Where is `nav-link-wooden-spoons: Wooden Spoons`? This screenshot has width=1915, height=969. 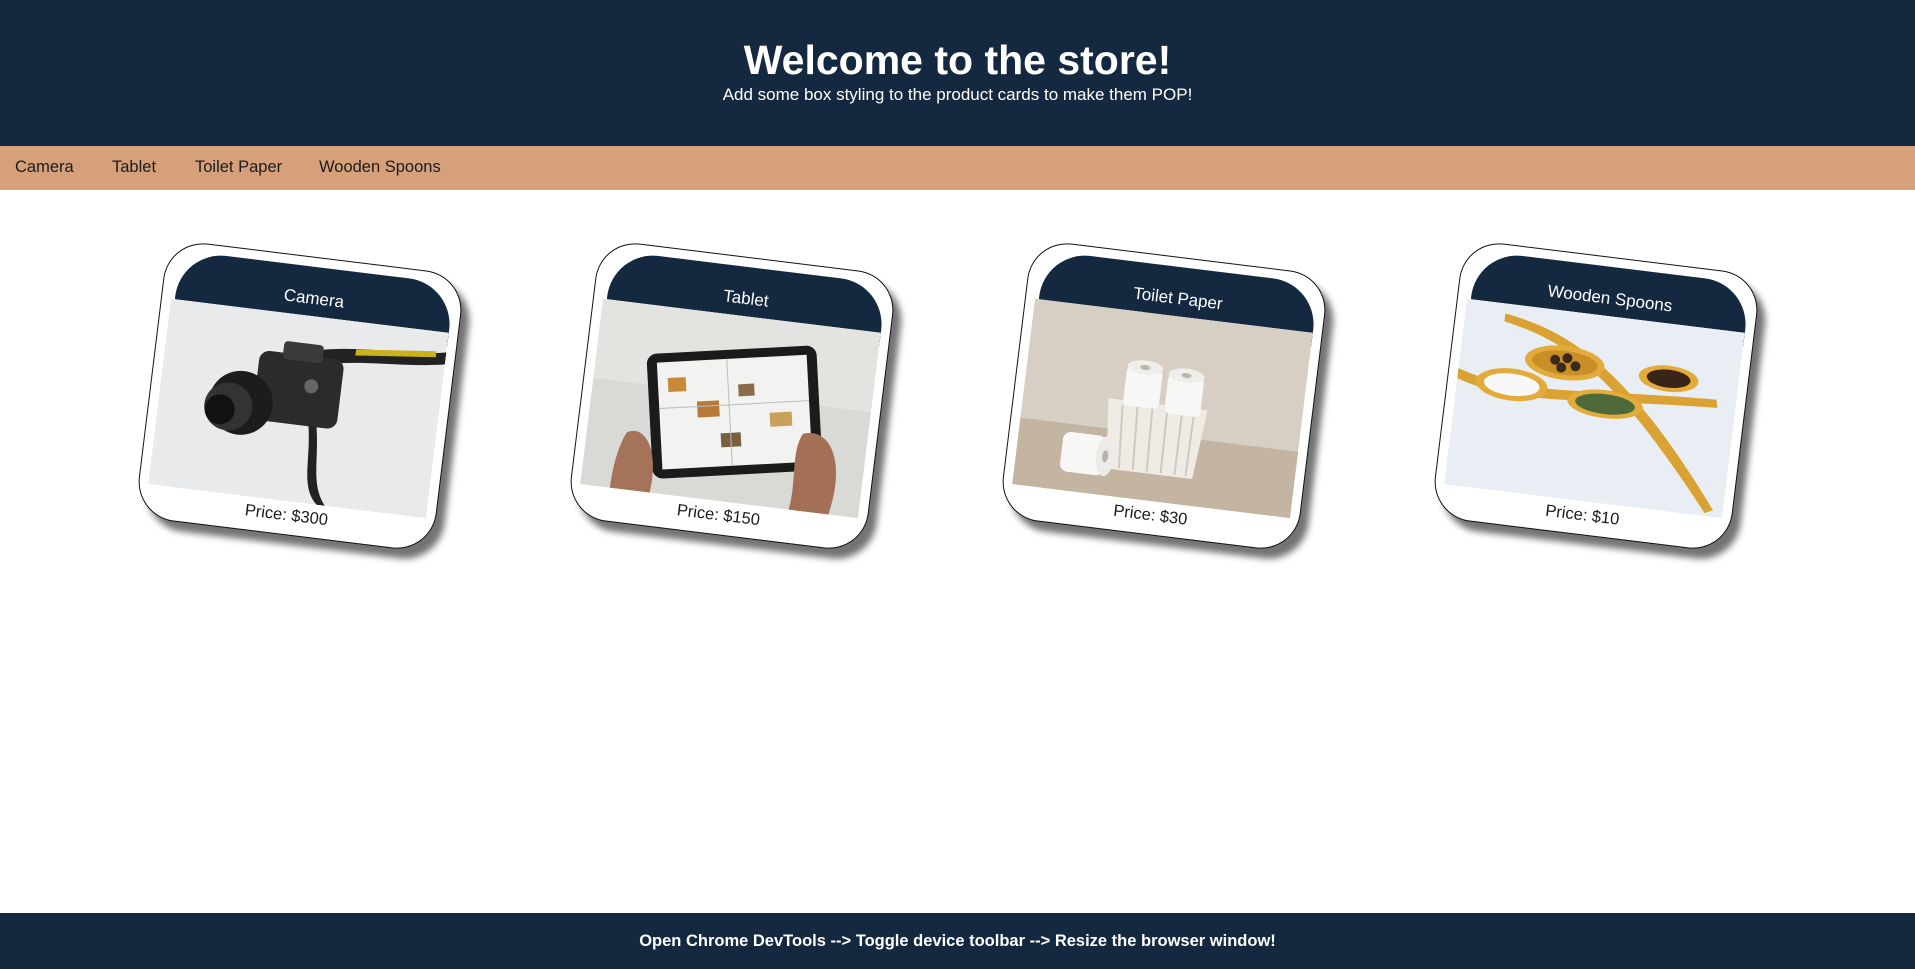
nav-link-wooden-spoons: Wooden Spoons is located at coordinates (380, 167).